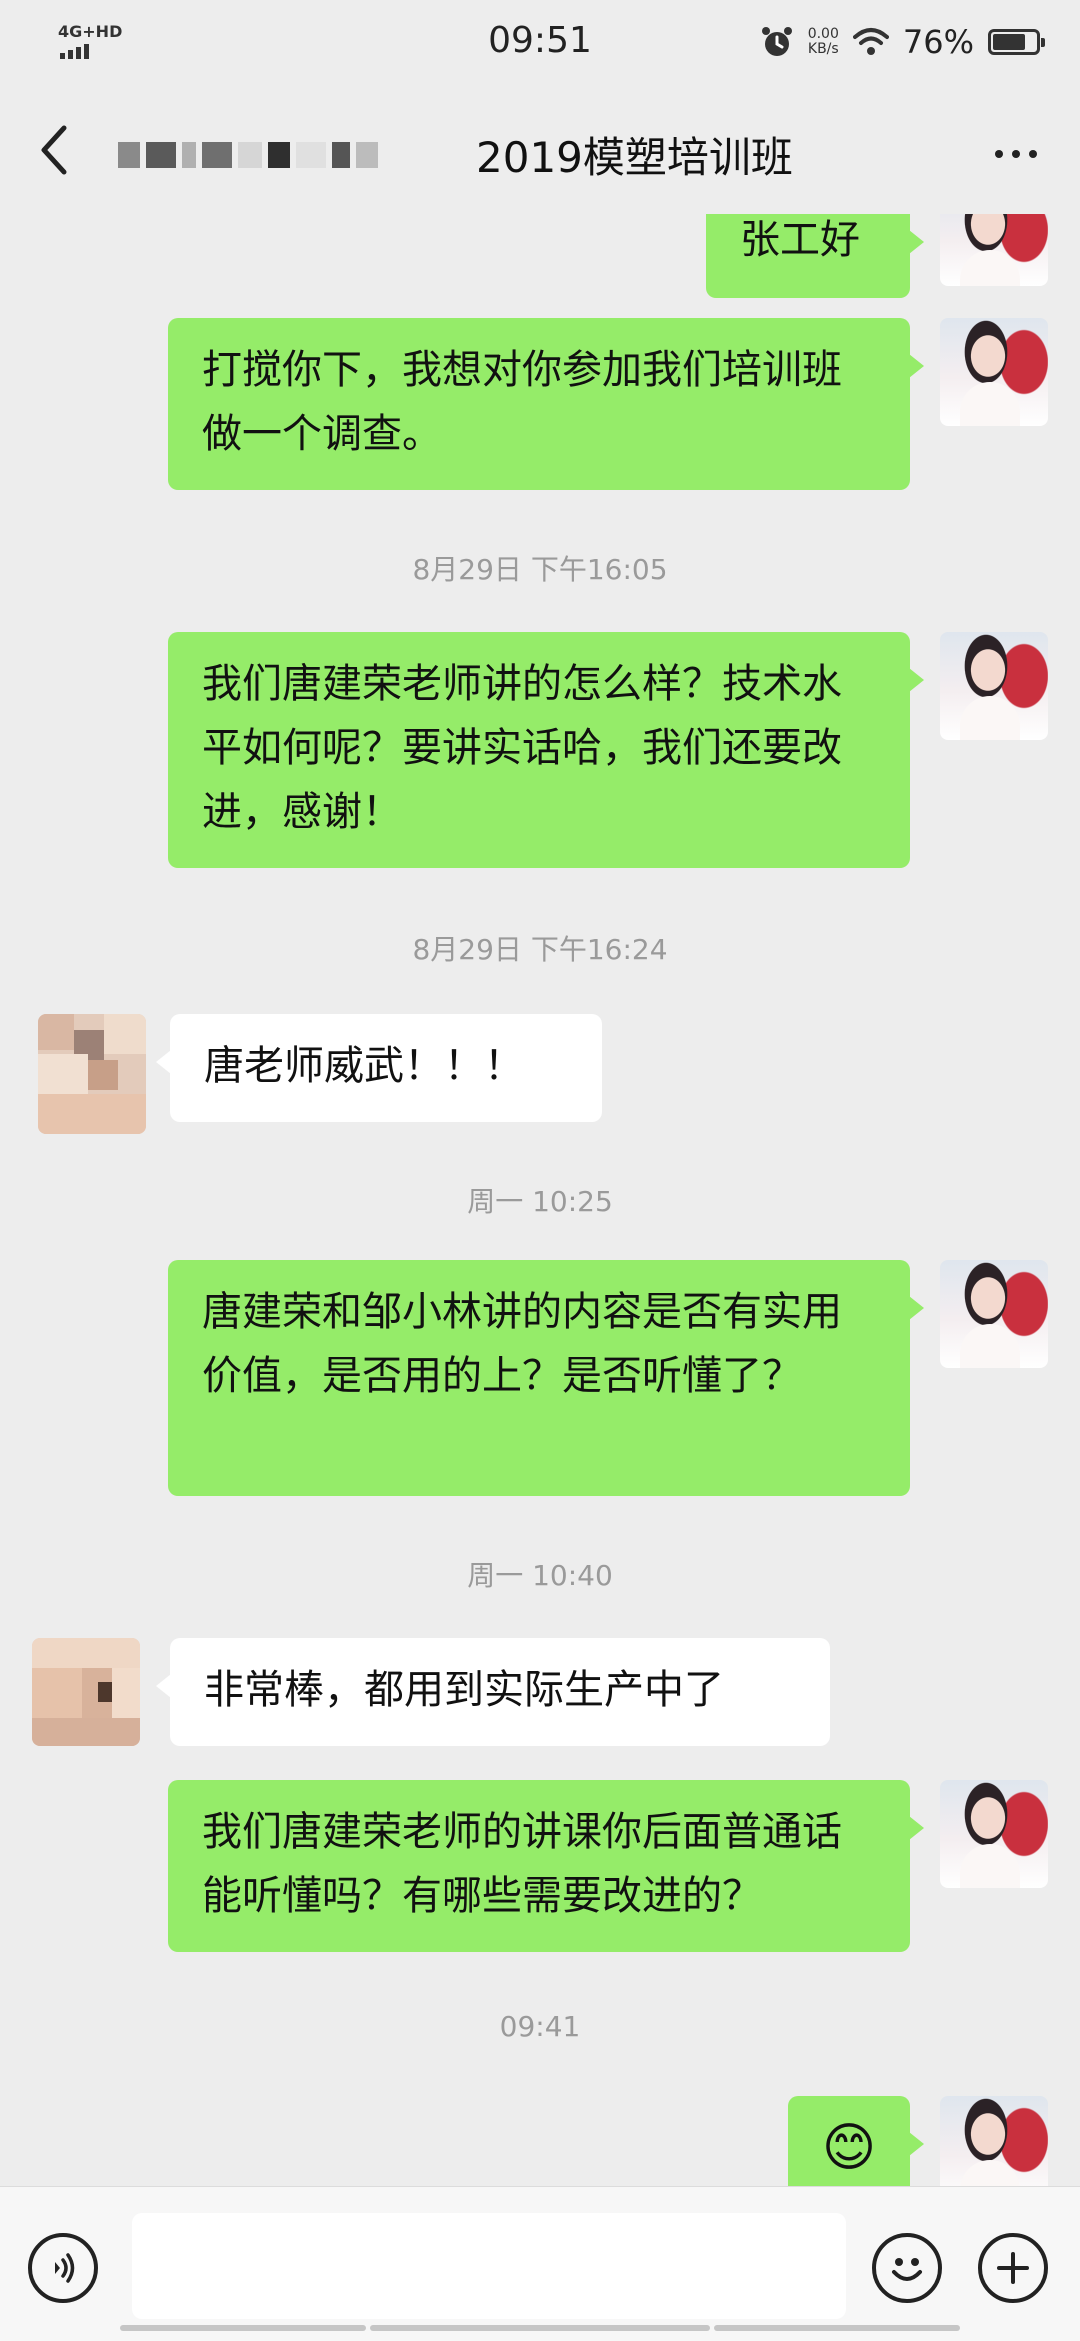 This screenshot has width=1080, height=2341. I want to click on message-bubble-mine: 打搅你下，我想对你参加我们培训班做一个调查。, so click(546, 404).